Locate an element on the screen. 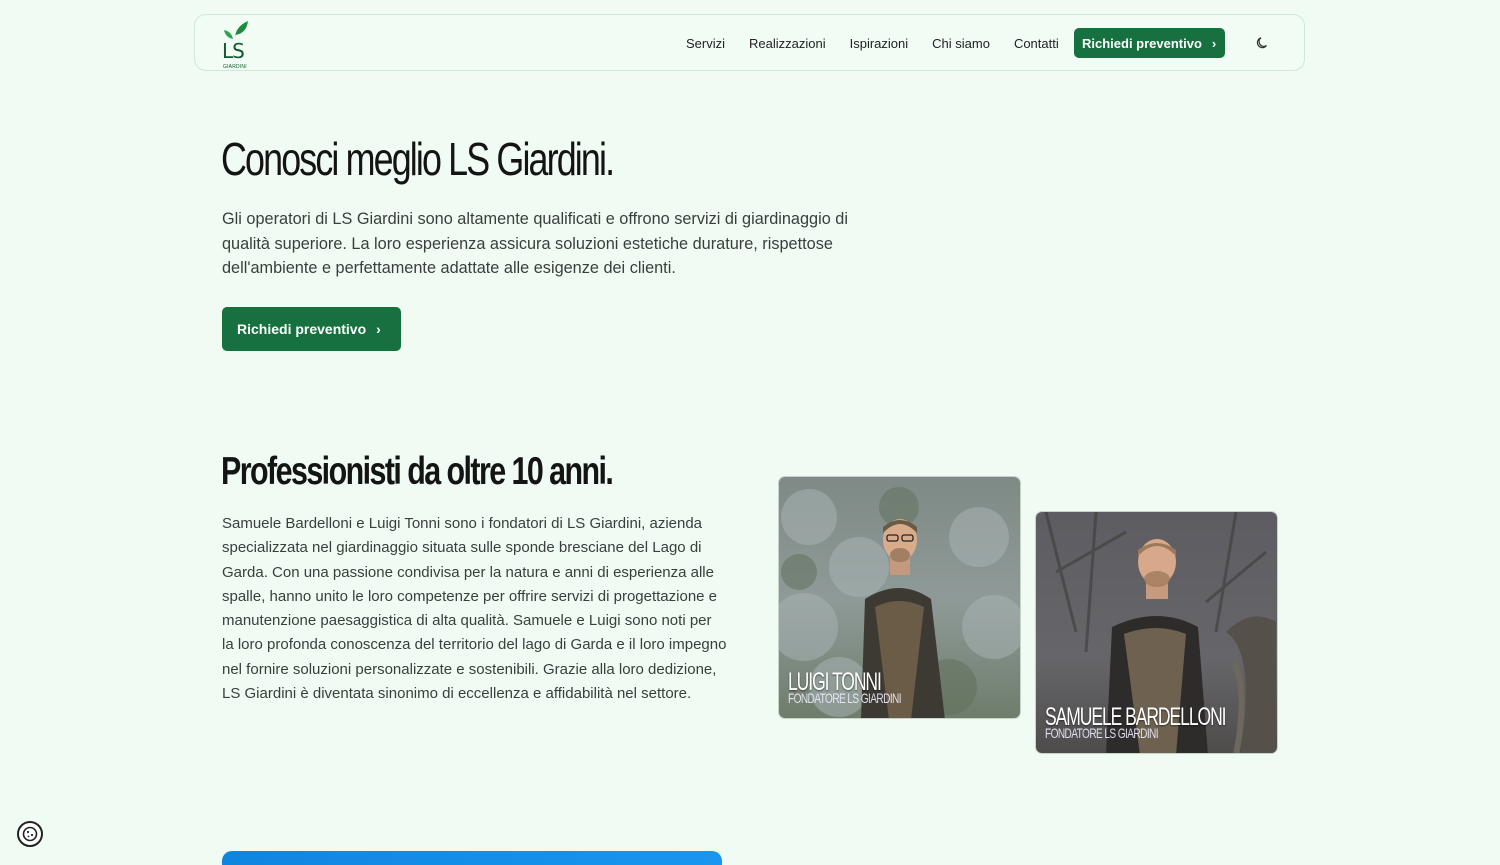 This screenshot has width=1500, height=865. cookie-settings-button is located at coordinates (30, 834).